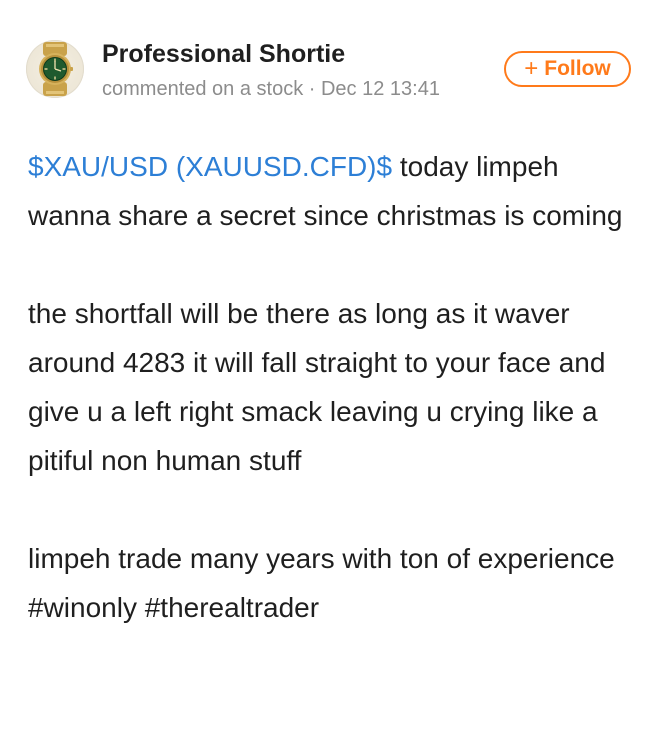 This screenshot has height=739, width=660. I want to click on ticker-link: $XAU/USD (XAUUSD.CFD)$, so click(210, 166).